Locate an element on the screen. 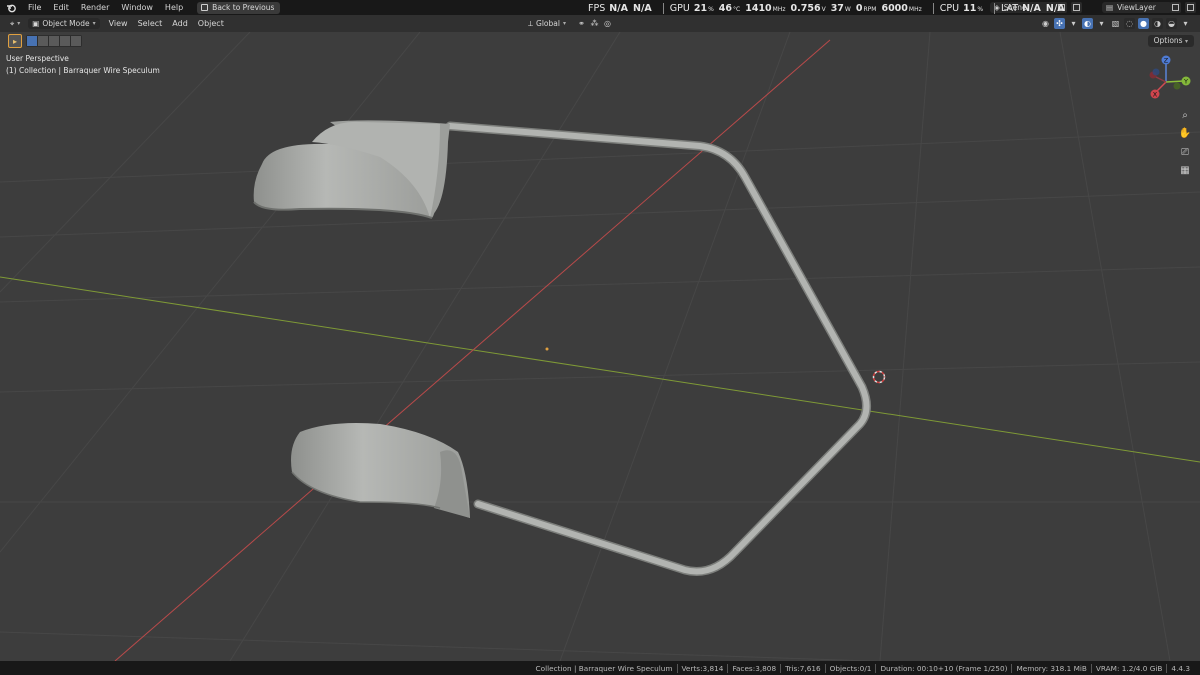 This screenshot has height=675, width=1200. editor-type-selector: ⌖ ▾ is located at coordinates (15, 23).